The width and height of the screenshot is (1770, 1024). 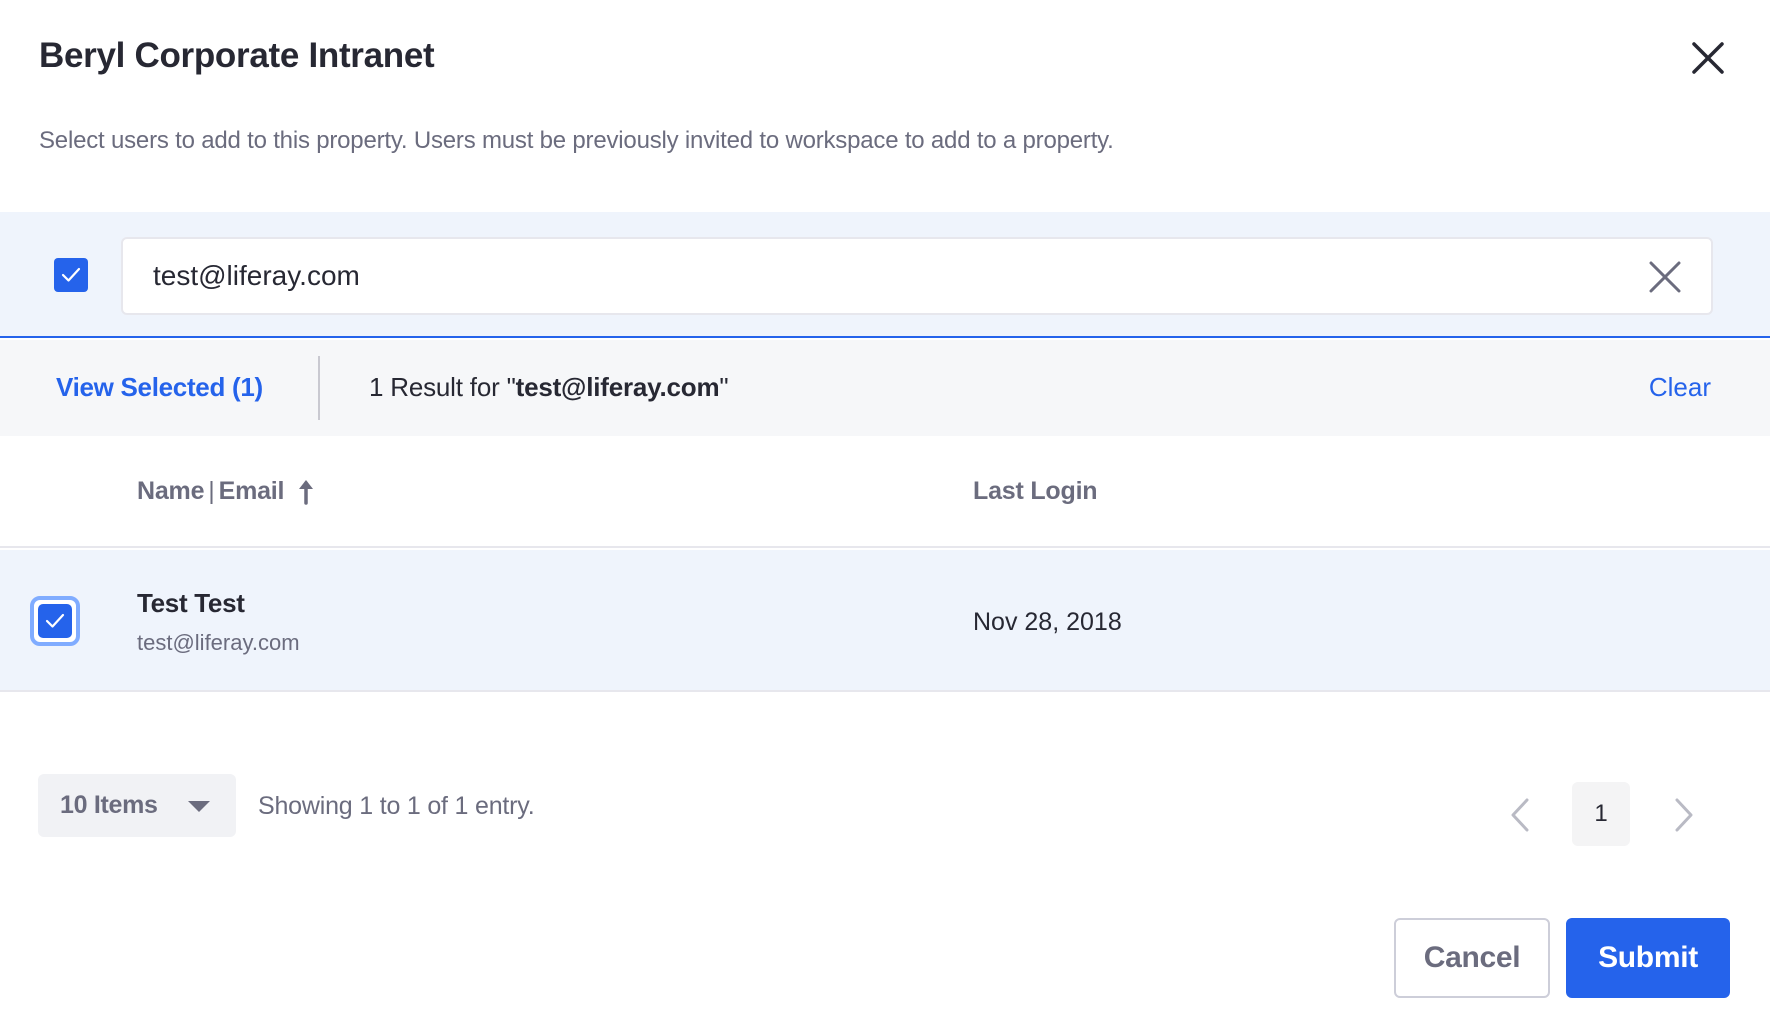 I want to click on chevron-right-icon, so click(x=1684, y=815).